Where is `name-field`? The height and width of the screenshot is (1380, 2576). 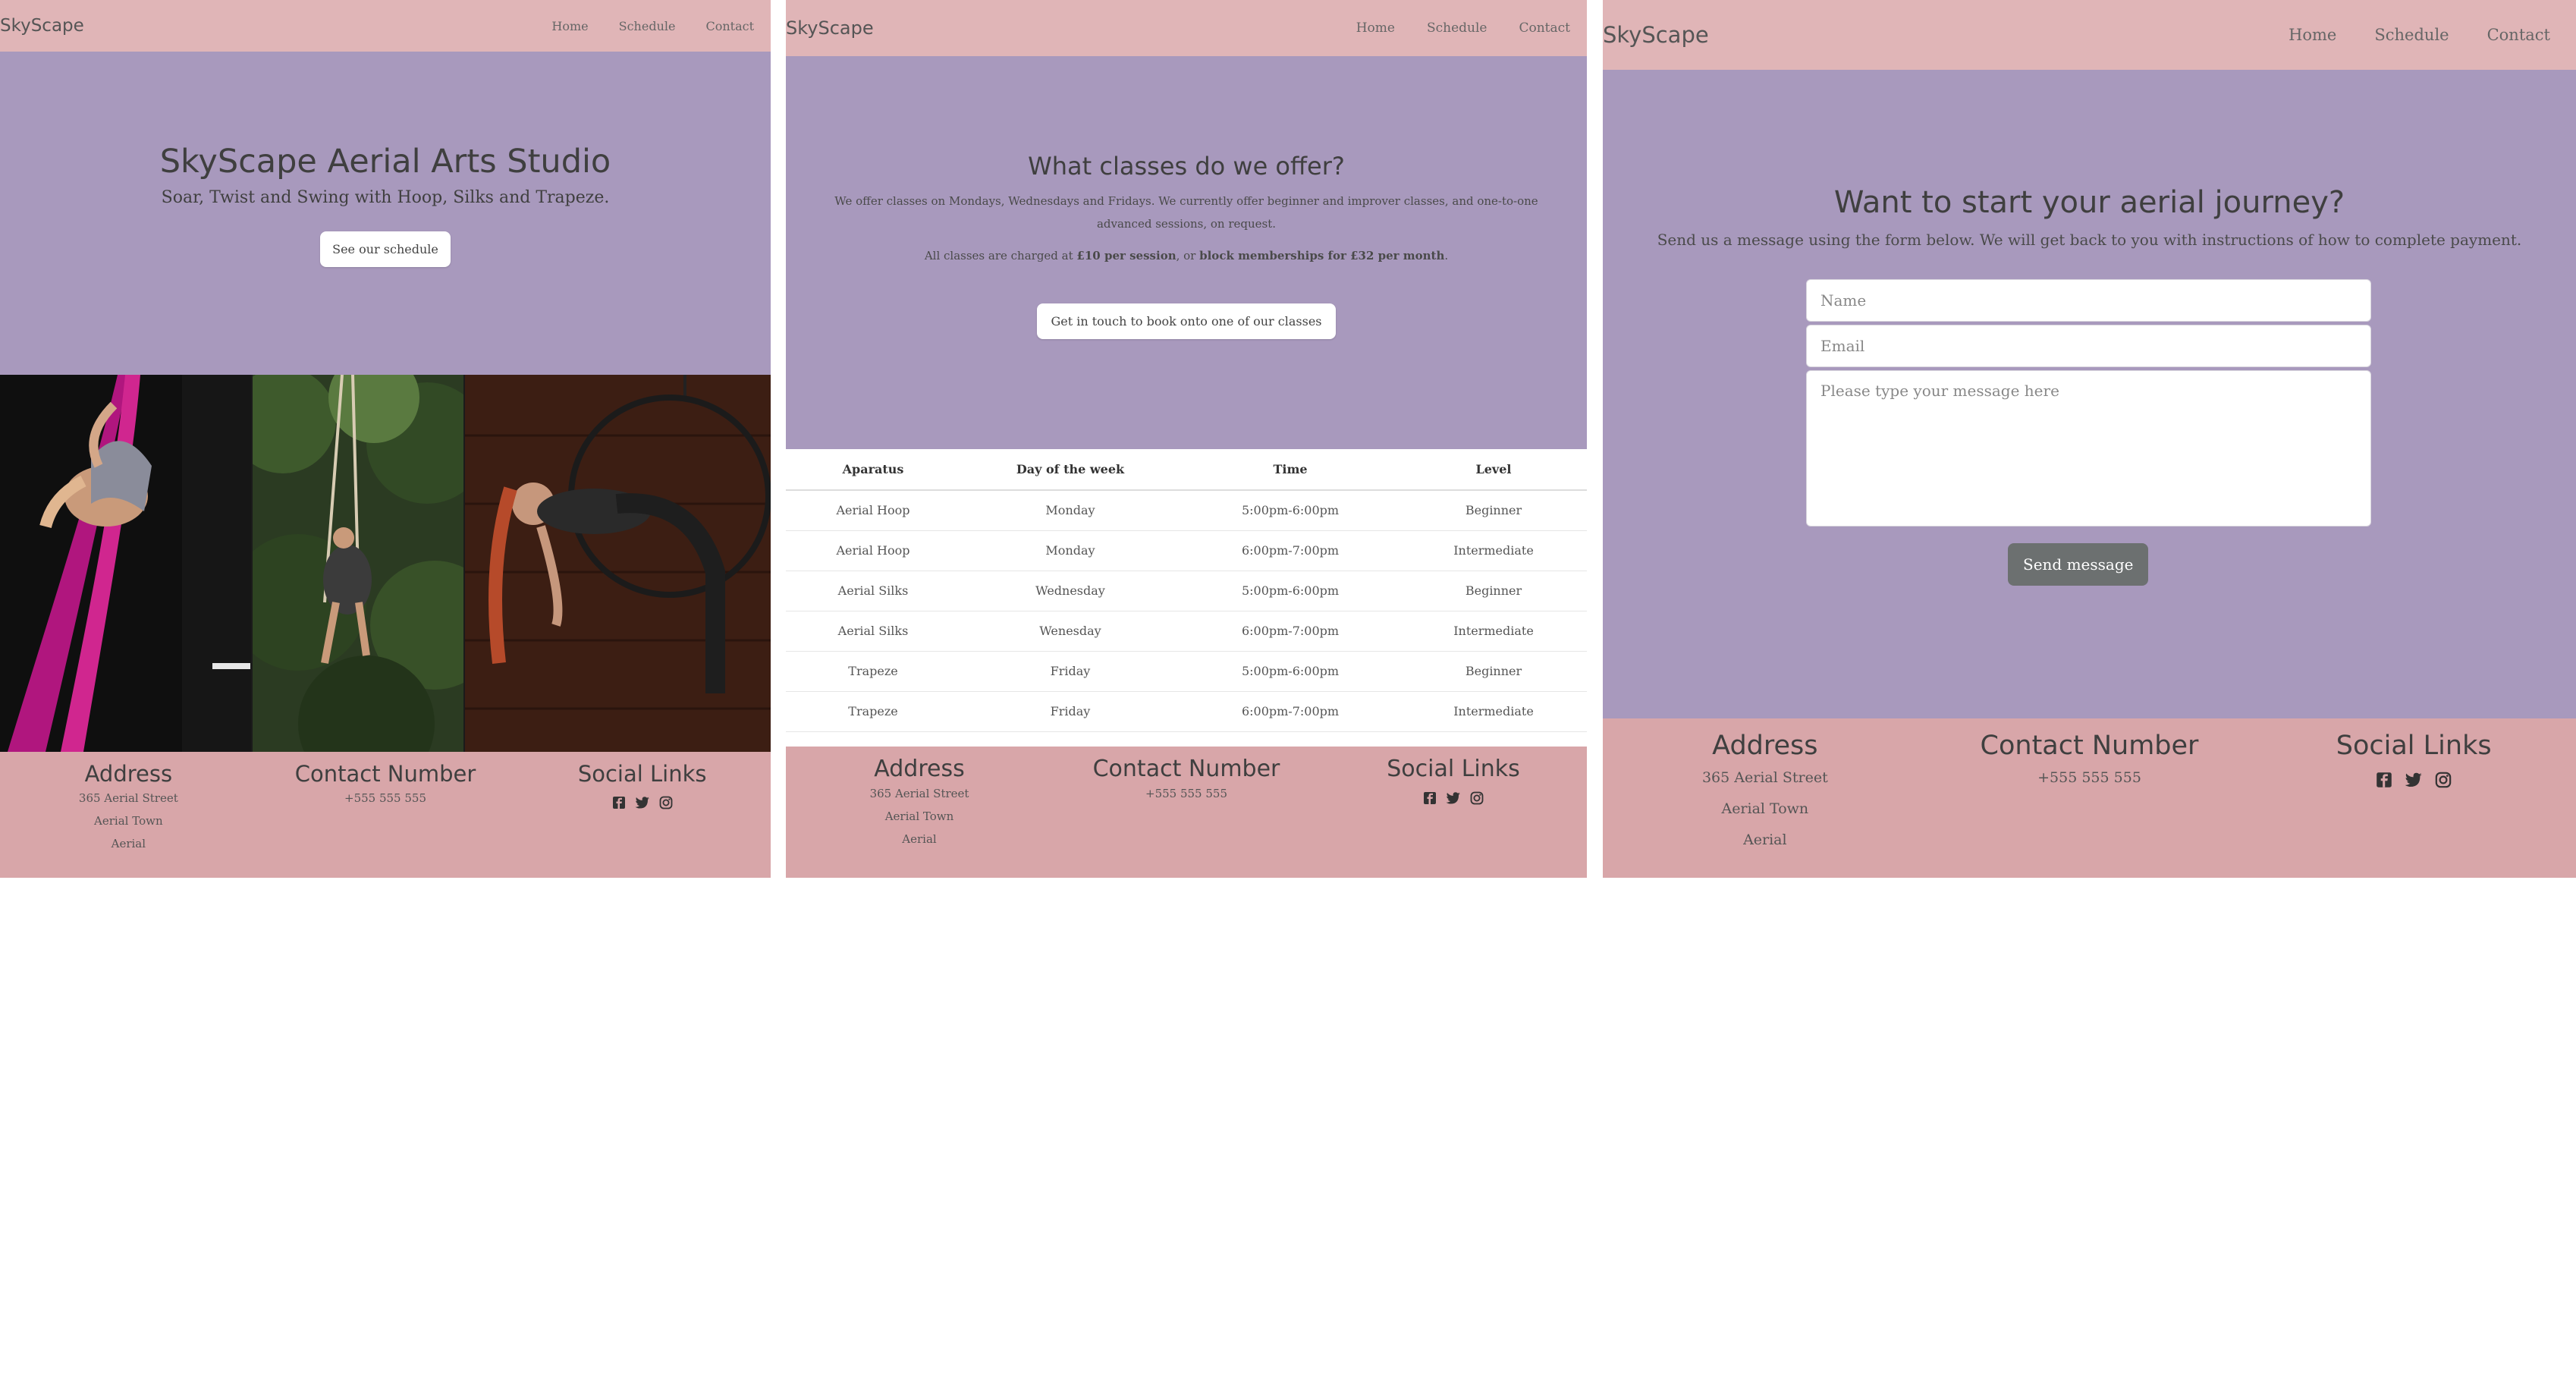
name-field is located at coordinates (2088, 300).